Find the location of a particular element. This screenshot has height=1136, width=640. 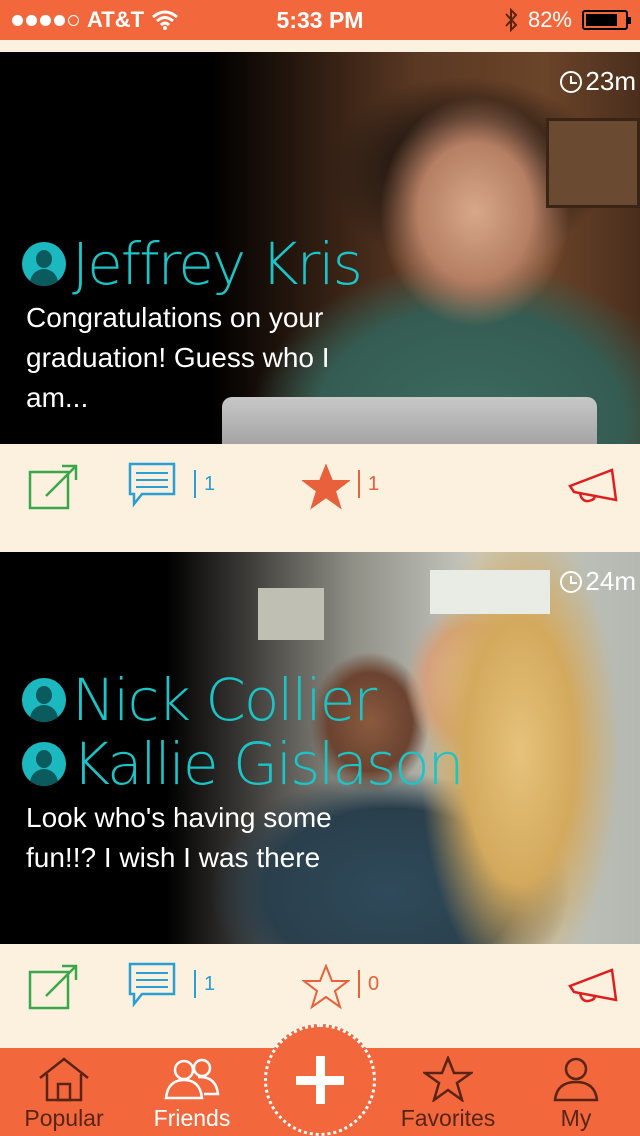

tagged-names: Nick Collier Kallie Gislason is located at coordinates (243, 732).